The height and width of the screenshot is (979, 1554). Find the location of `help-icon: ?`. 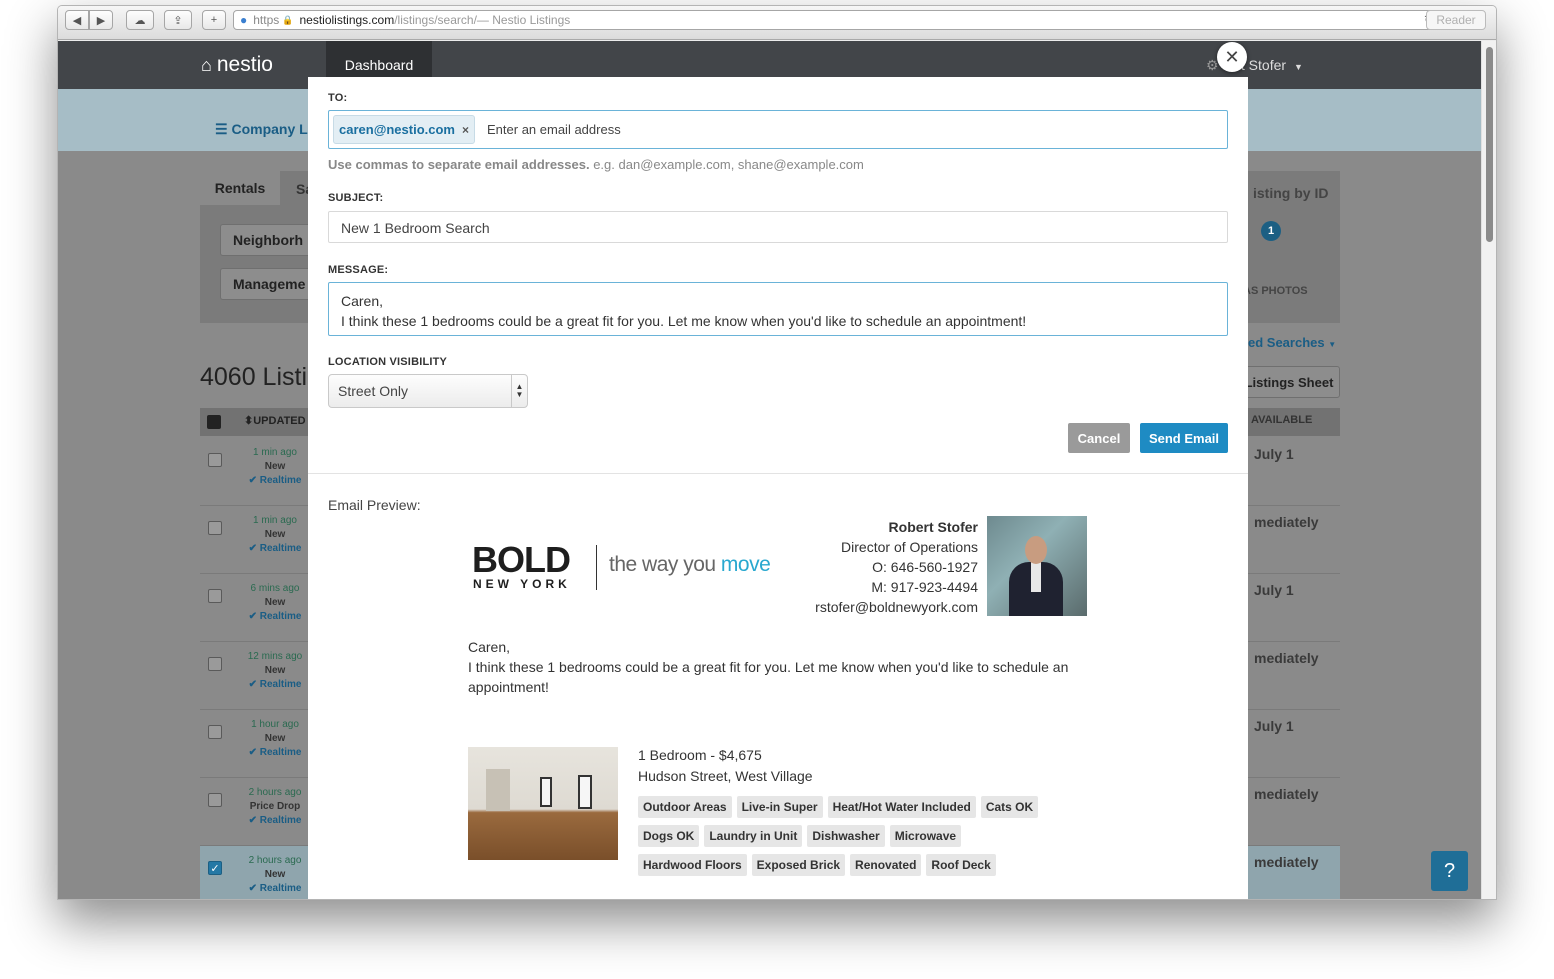

help-icon: ? is located at coordinates (1449, 870).